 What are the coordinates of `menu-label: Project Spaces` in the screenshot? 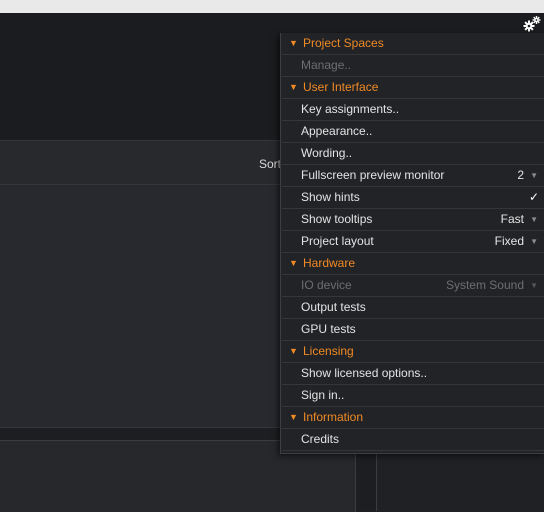 It's located at (343, 43).